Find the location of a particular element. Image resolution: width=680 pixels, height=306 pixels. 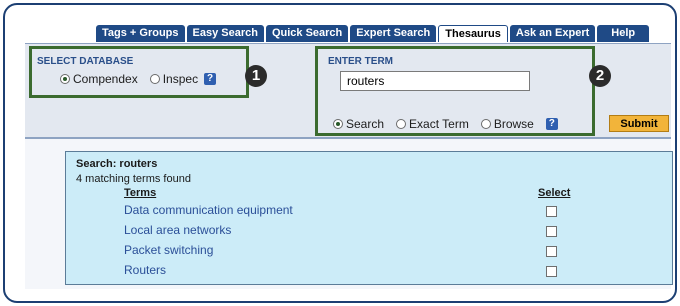

compendex-label: Compendex is located at coordinates (105, 79).